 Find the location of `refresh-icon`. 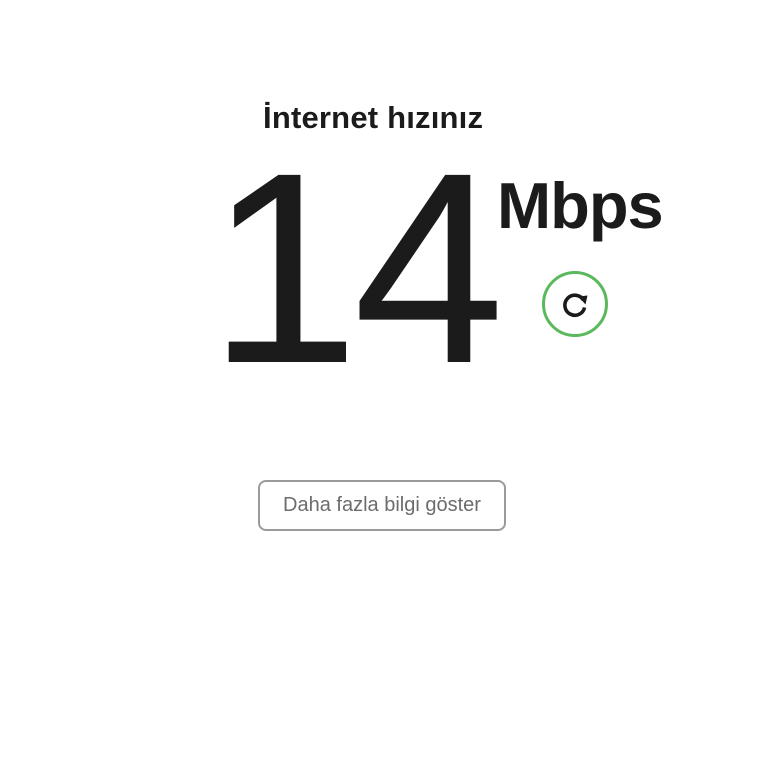

refresh-icon is located at coordinates (575, 304).